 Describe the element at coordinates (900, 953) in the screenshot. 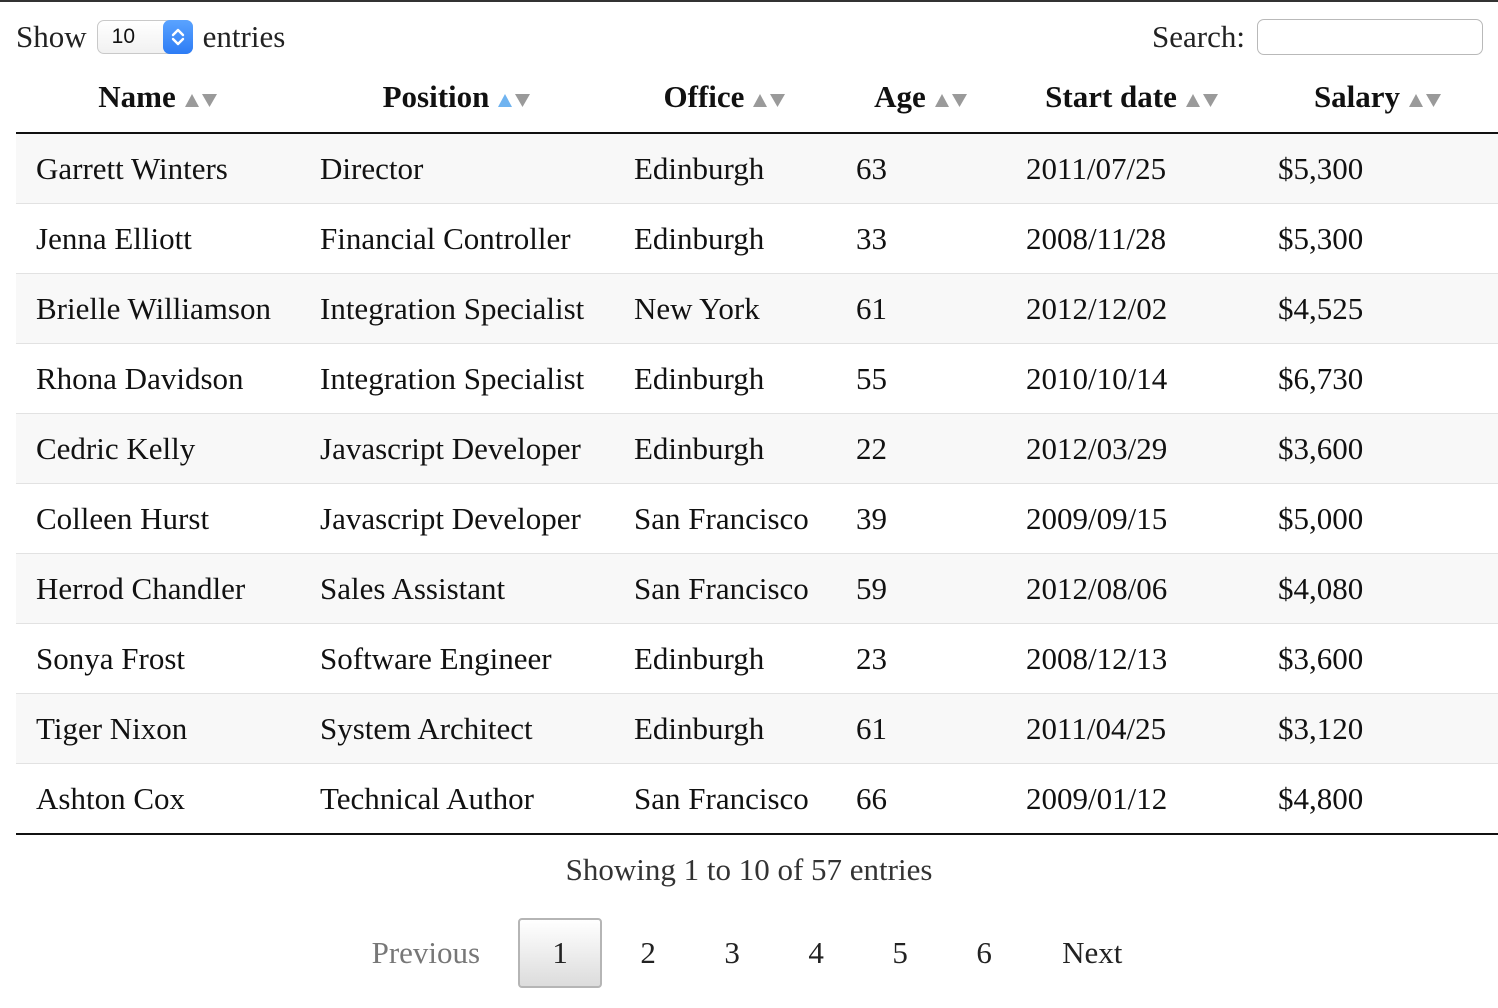

I see `page-button-5: 5` at that location.